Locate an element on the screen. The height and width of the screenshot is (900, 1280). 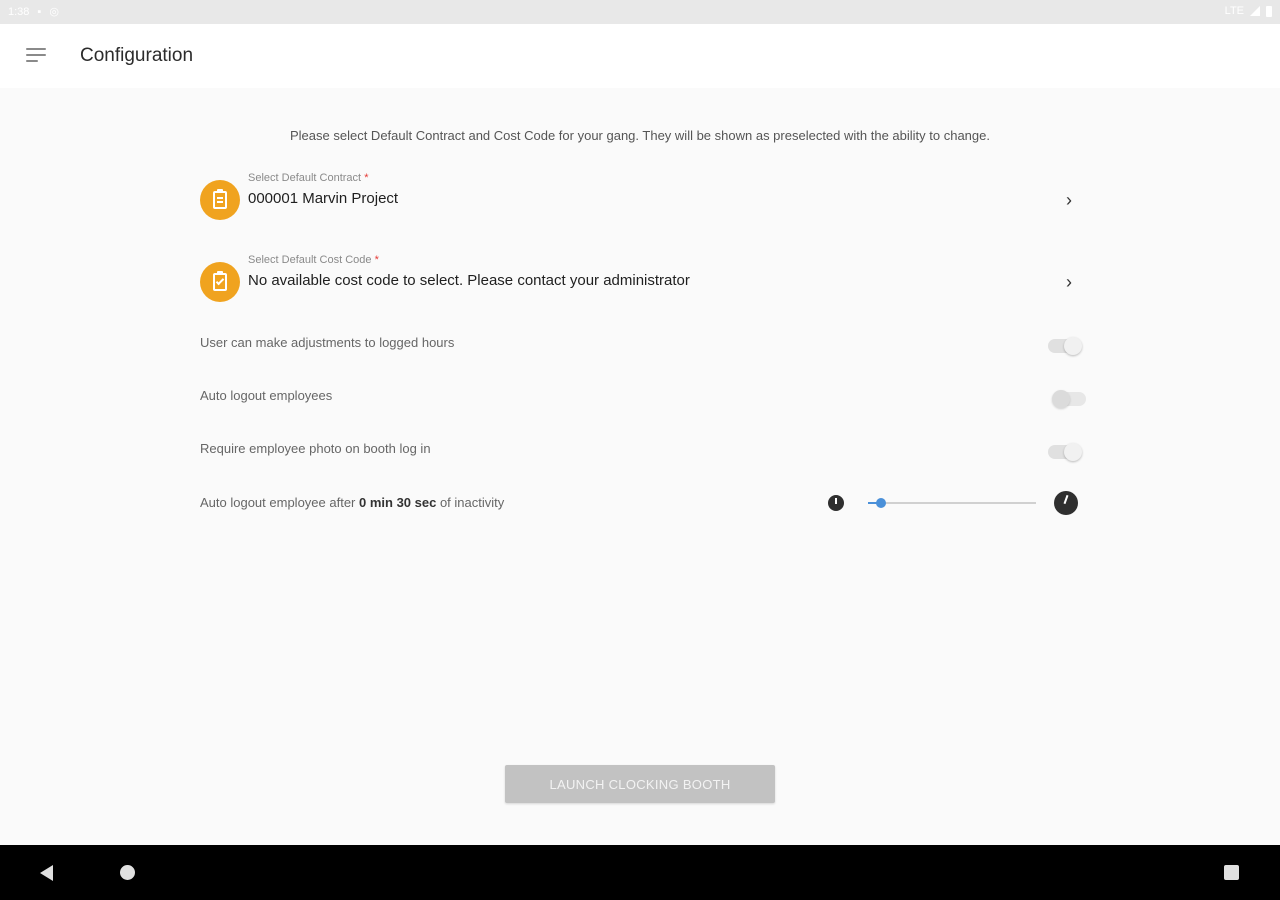
recents-icon is located at coordinates (1231, 872).